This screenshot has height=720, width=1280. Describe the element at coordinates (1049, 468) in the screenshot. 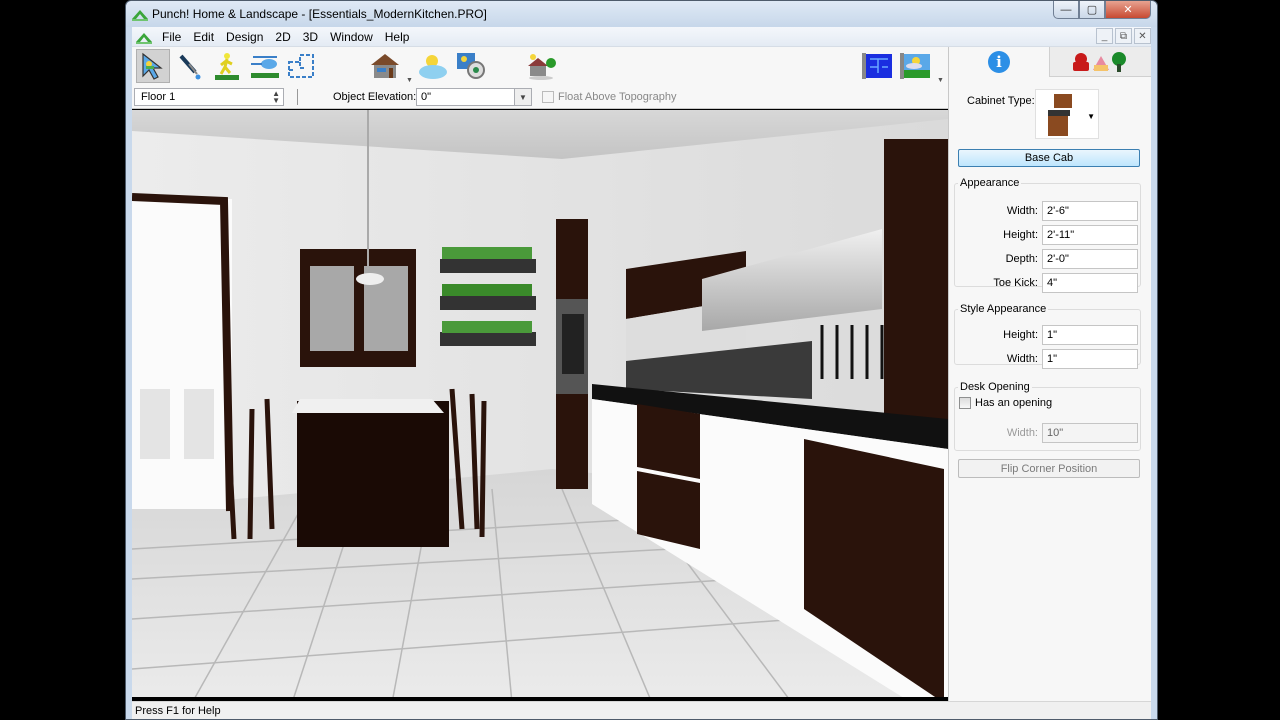

I see `flip-corner-position-button: Flip Corner Position` at that location.